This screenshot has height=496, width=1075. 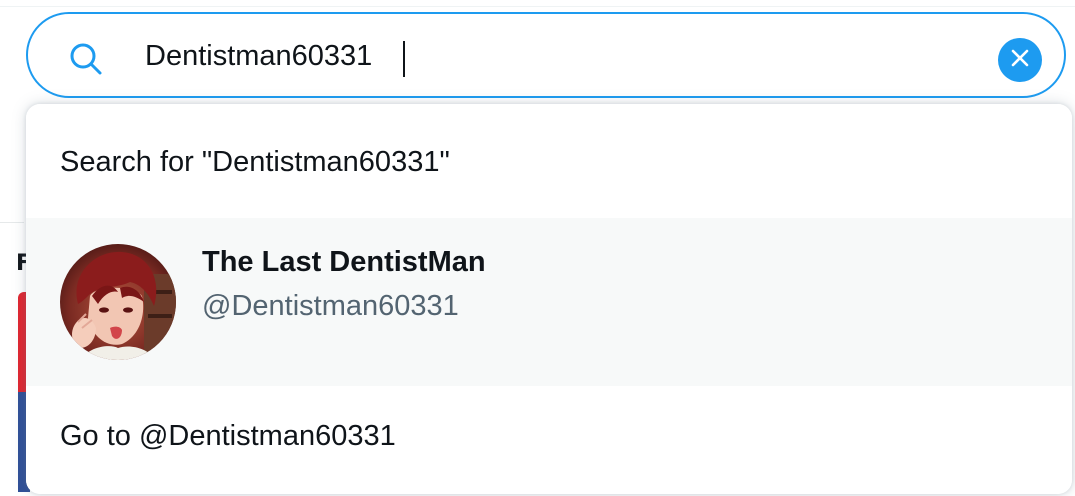 What do you see at coordinates (330, 306) in the screenshot?
I see `user-handle: @Dentistman60331` at bounding box center [330, 306].